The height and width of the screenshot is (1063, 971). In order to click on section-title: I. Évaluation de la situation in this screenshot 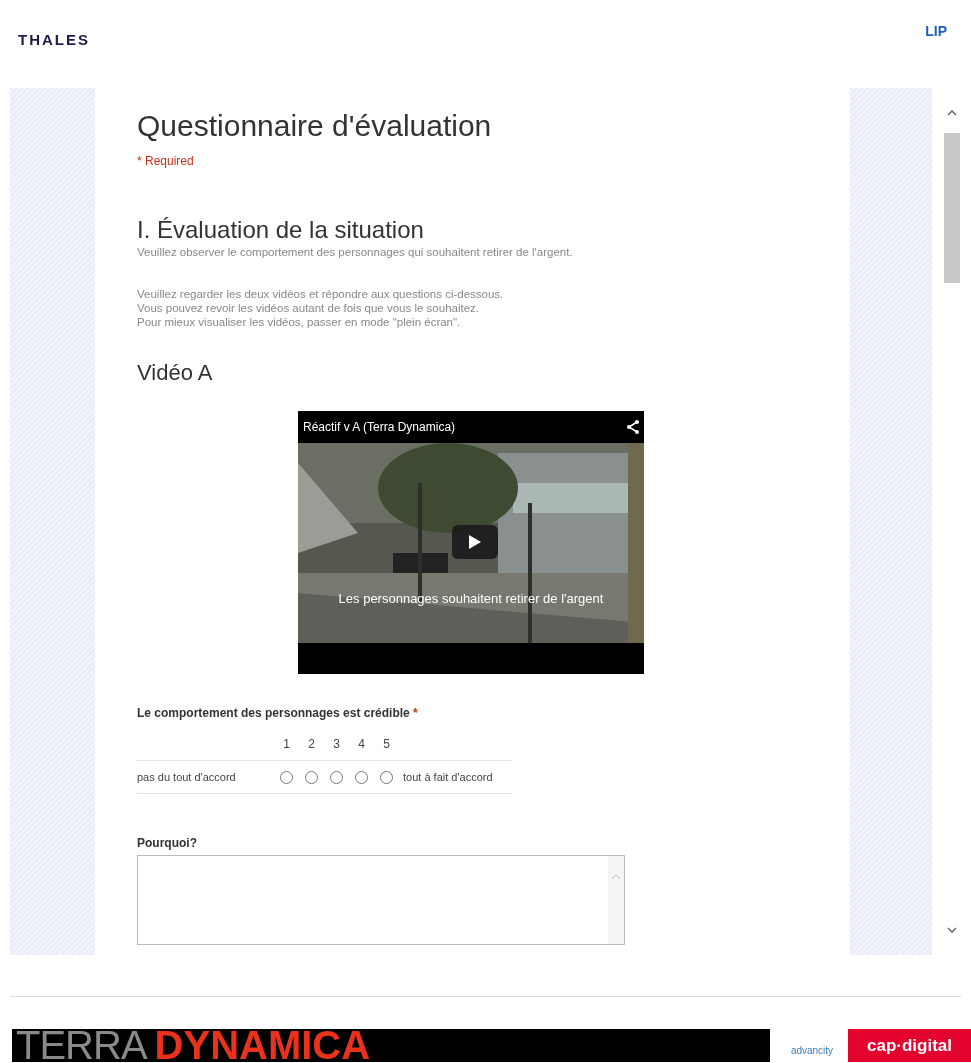, I will do `click(281, 230)`.